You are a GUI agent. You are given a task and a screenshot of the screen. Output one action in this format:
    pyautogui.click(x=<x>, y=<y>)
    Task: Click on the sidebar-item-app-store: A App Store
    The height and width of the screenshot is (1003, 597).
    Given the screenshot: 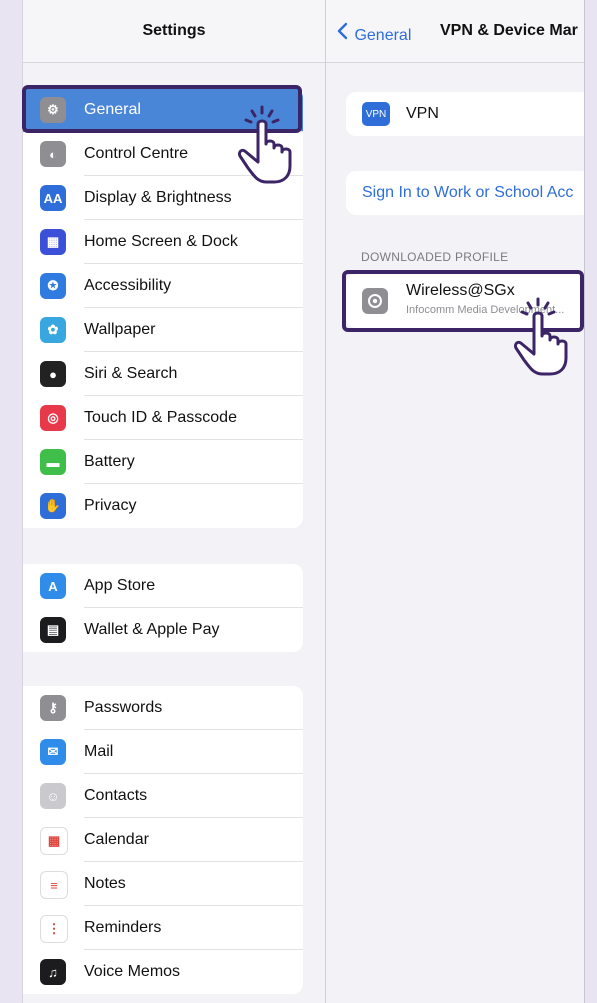 What is the action you would take?
    pyautogui.click(x=163, y=586)
    